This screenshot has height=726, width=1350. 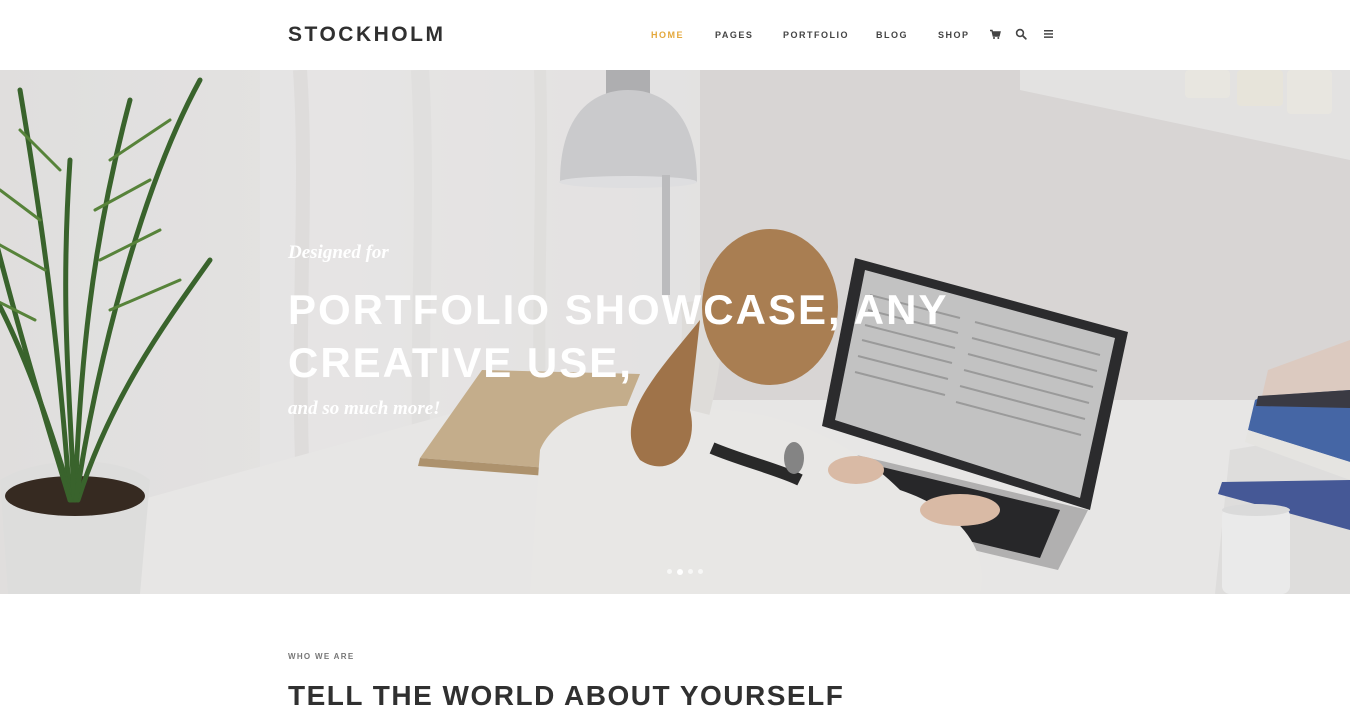 What do you see at coordinates (366, 35) in the screenshot?
I see `site-logo: STOCKHOLM` at bounding box center [366, 35].